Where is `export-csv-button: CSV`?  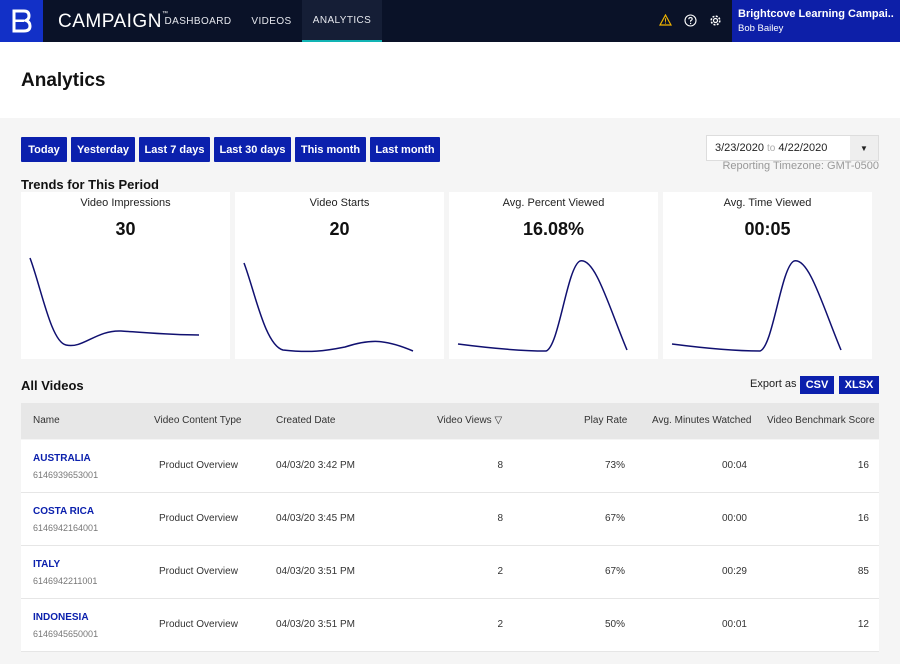
export-csv-button: CSV is located at coordinates (817, 385).